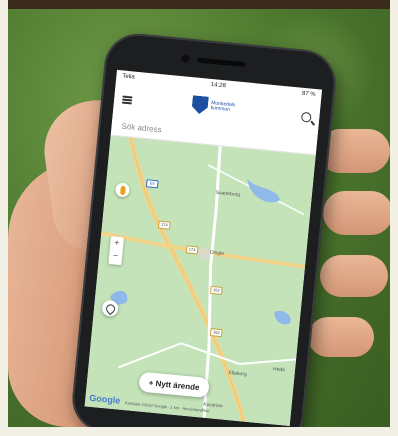 The width and height of the screenshot is (398, 436). I want to click on municipality-logo: Munkedals kommun, so click(213, 106).